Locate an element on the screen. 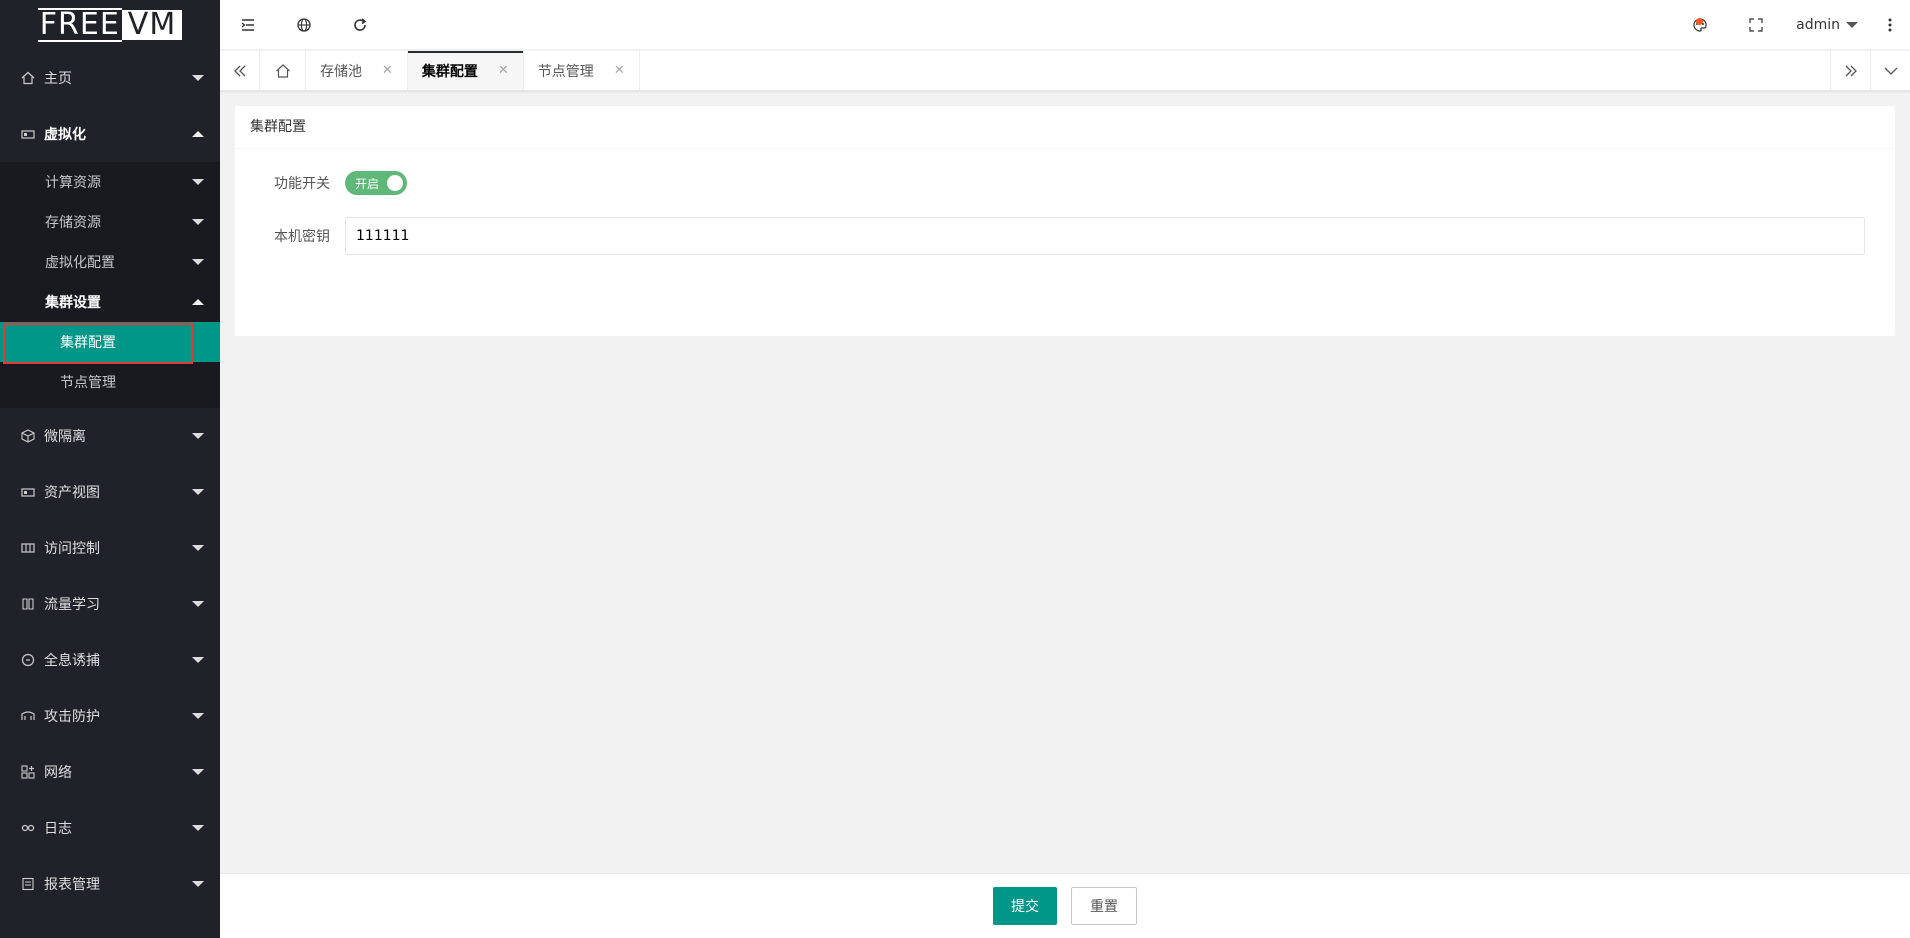 Image resolution: width=1910 pixels, height=938 pixels. sidebar-item-network: 网络 is located at coordinates (110, 772).